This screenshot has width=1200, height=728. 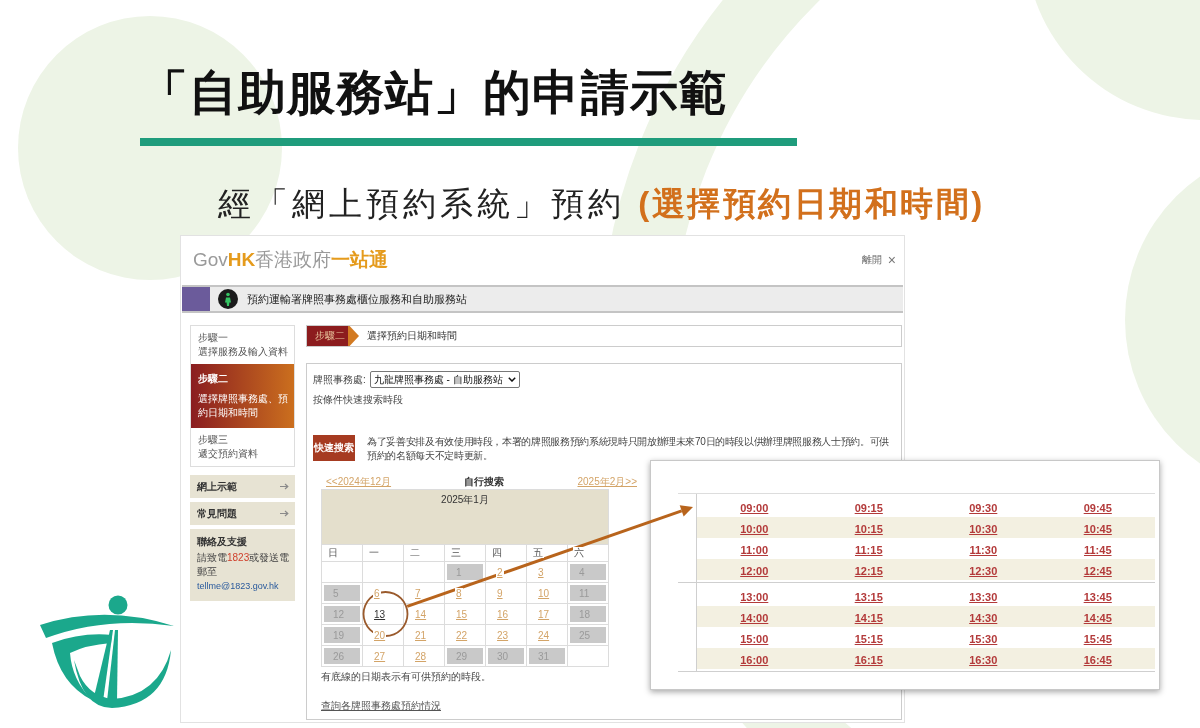 What do you see at coordinates (983, 528) in the screenshot?
I see `time-slot-link: 10:30` at bounding box center [983, 528].